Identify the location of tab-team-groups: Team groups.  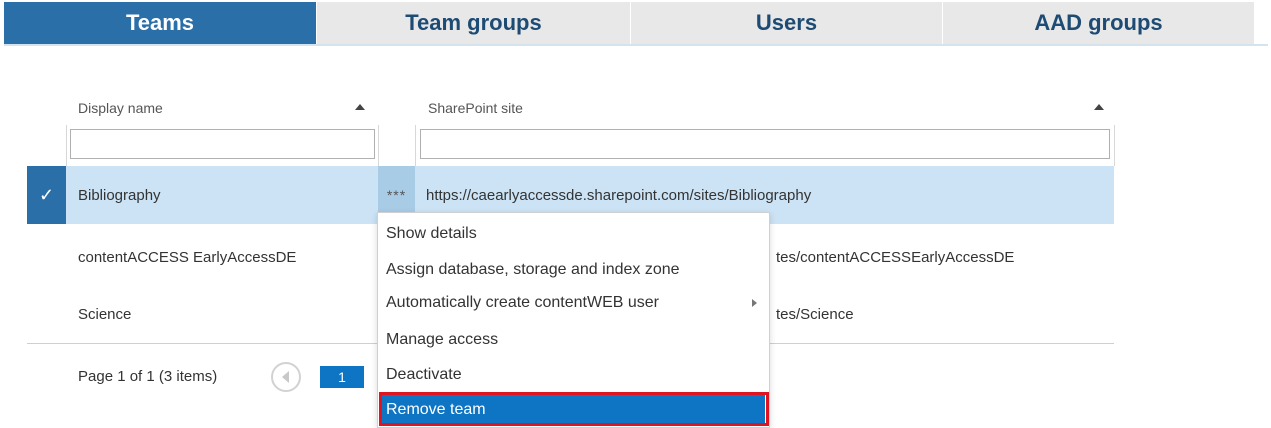
(473, 23).